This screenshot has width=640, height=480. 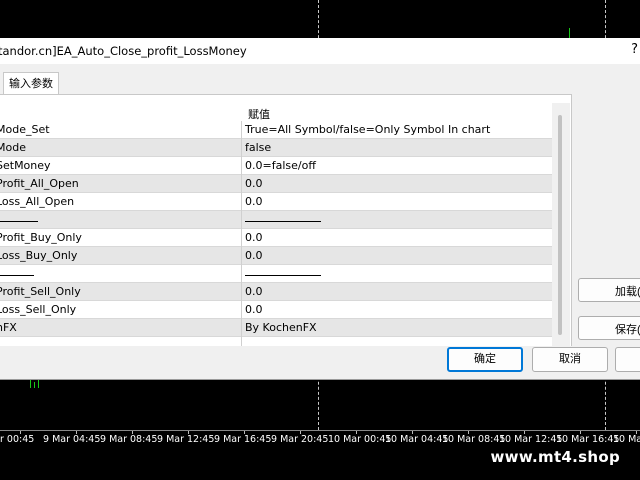 I want to click on param-name: Loss_Buy_Only, so click(x=39, y=255).